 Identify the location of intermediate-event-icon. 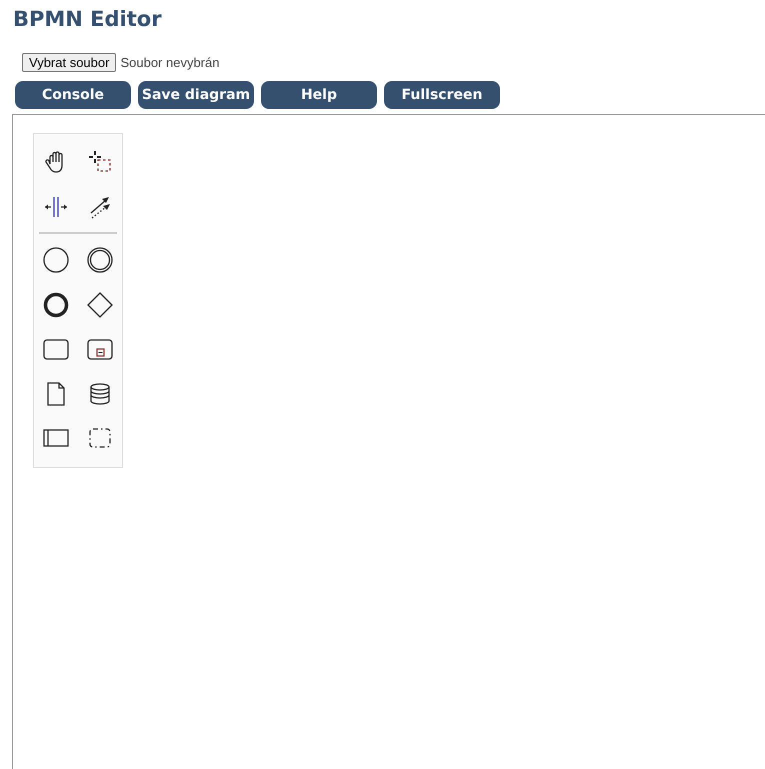
(100, 260).